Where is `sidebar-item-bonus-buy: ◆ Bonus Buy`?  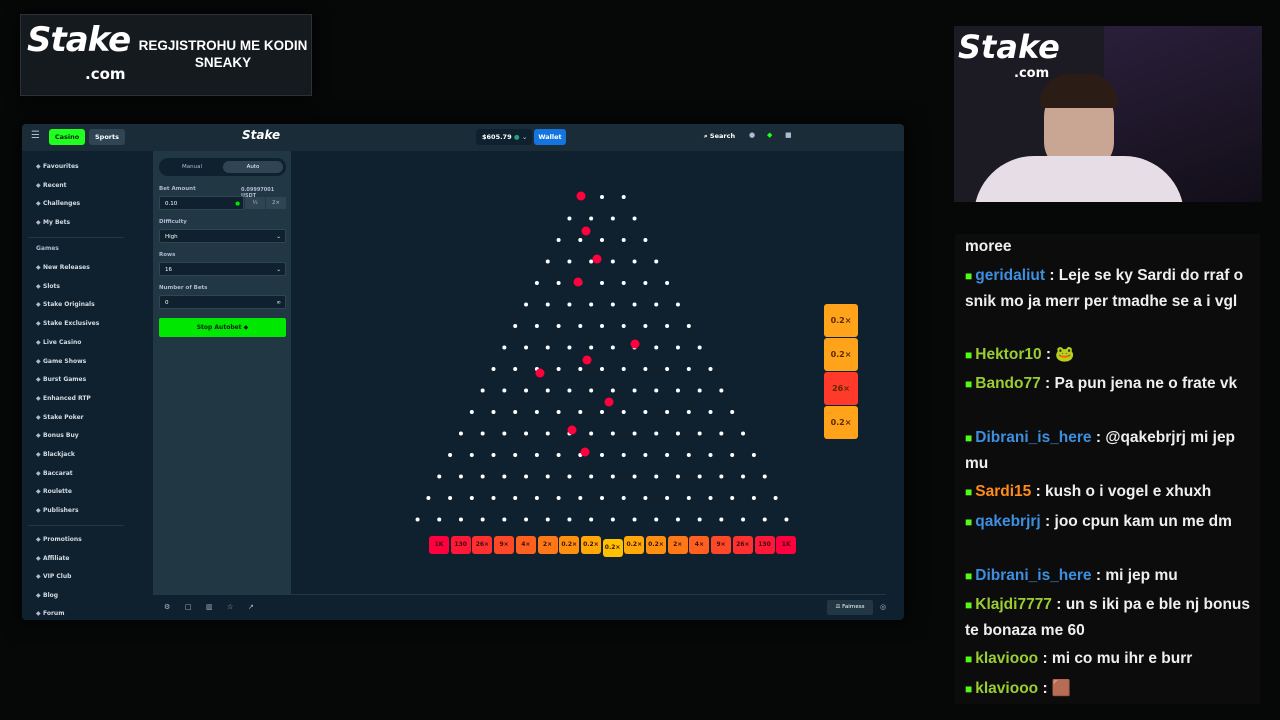
sidebar-item-bonus-buy: ◆ Bonus Buy is located at coordinates (57, 436).